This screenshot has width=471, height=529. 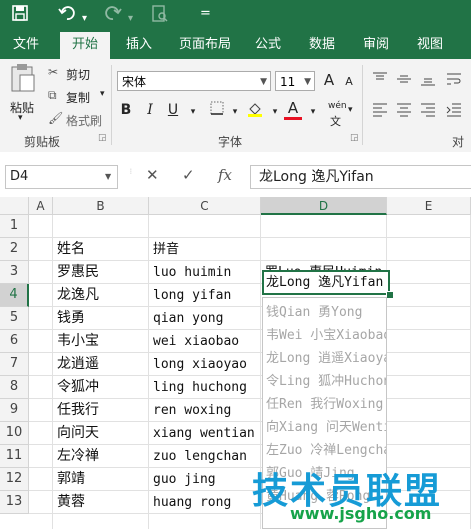 What do you see at coordinates (23, 94) in the screenshot?
I see `paste-button: 粘贴 ▾` at bounding box center [23, 94].